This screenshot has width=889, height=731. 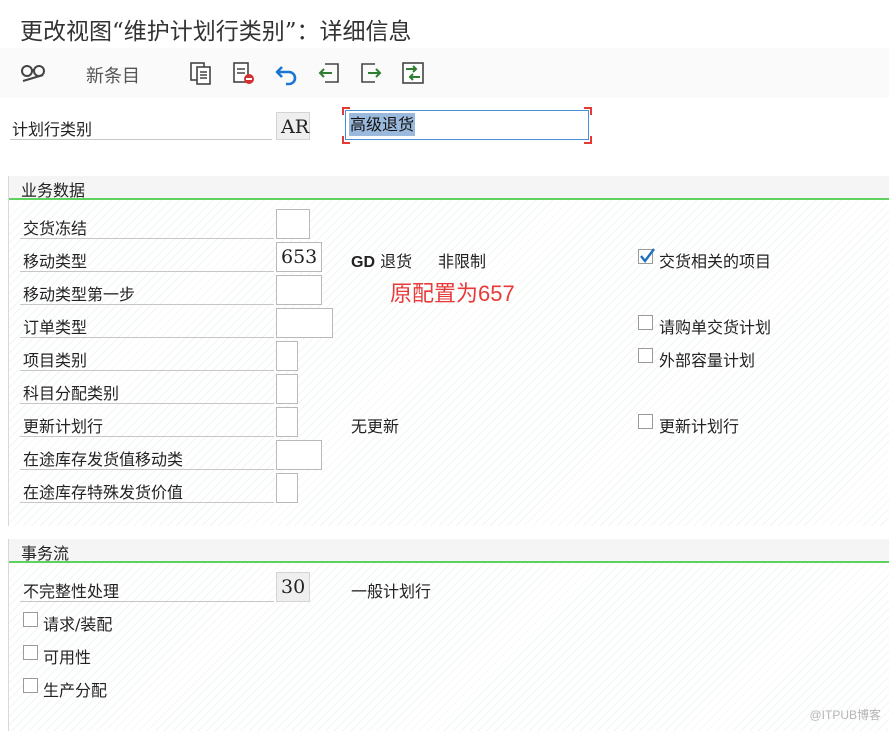 I want to click on movement-type-stock: 非限制, so click(x=462, y=261).